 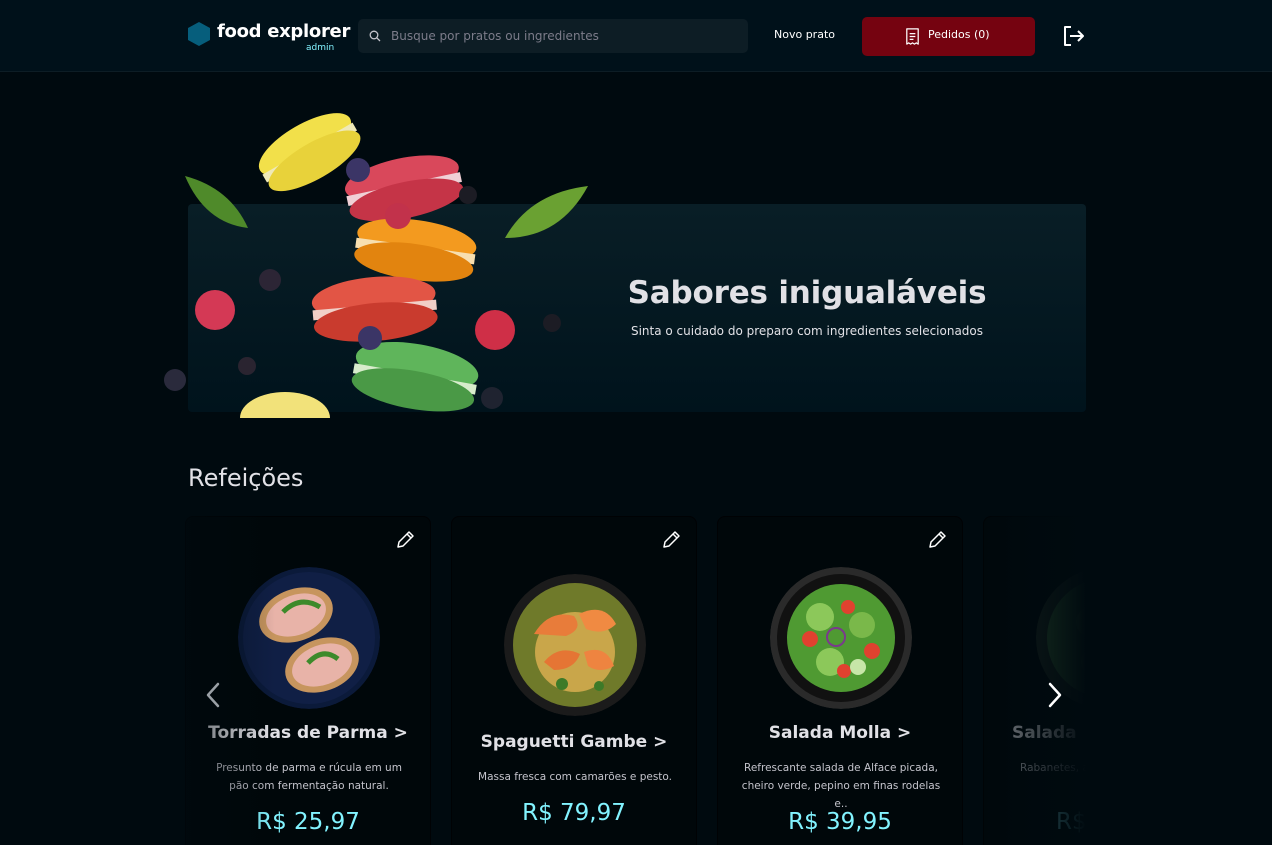 I want to click on brand-name: food explorer, so click(x=284, y=31).